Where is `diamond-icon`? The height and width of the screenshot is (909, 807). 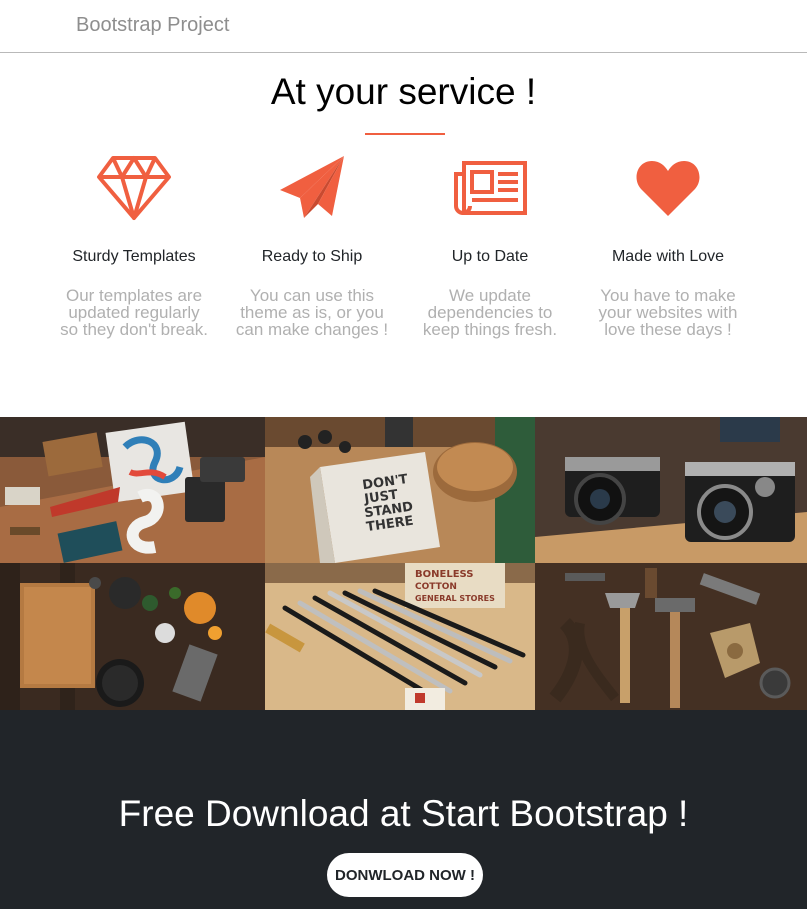 diamond-icon is located at coordinates (134, 188).